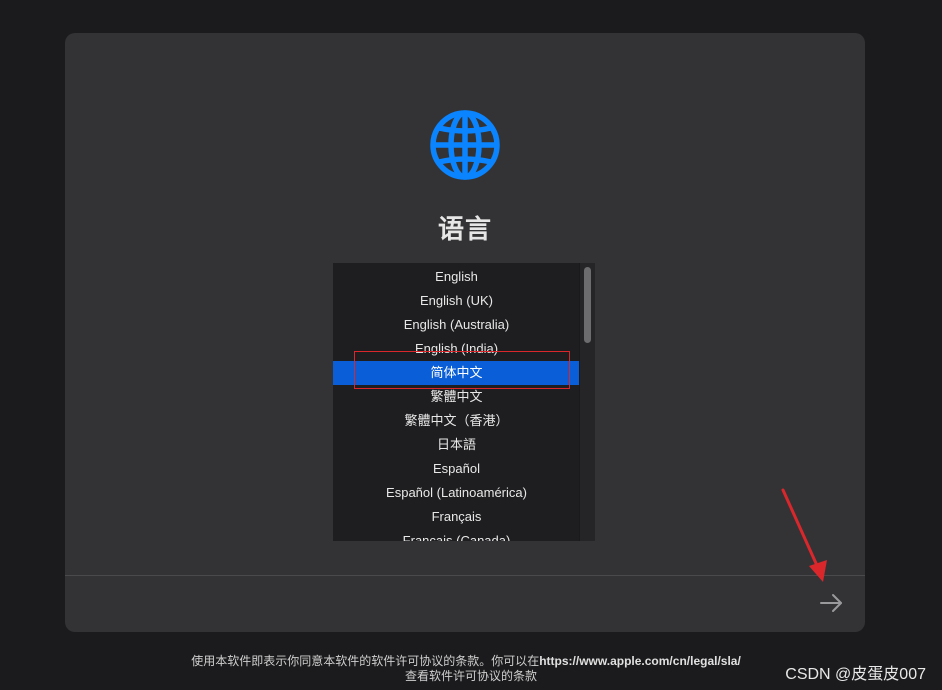  Describe the element at coordinates (456, 535) in the screenshot. I see `language-item: Français (Canada)` at that location.